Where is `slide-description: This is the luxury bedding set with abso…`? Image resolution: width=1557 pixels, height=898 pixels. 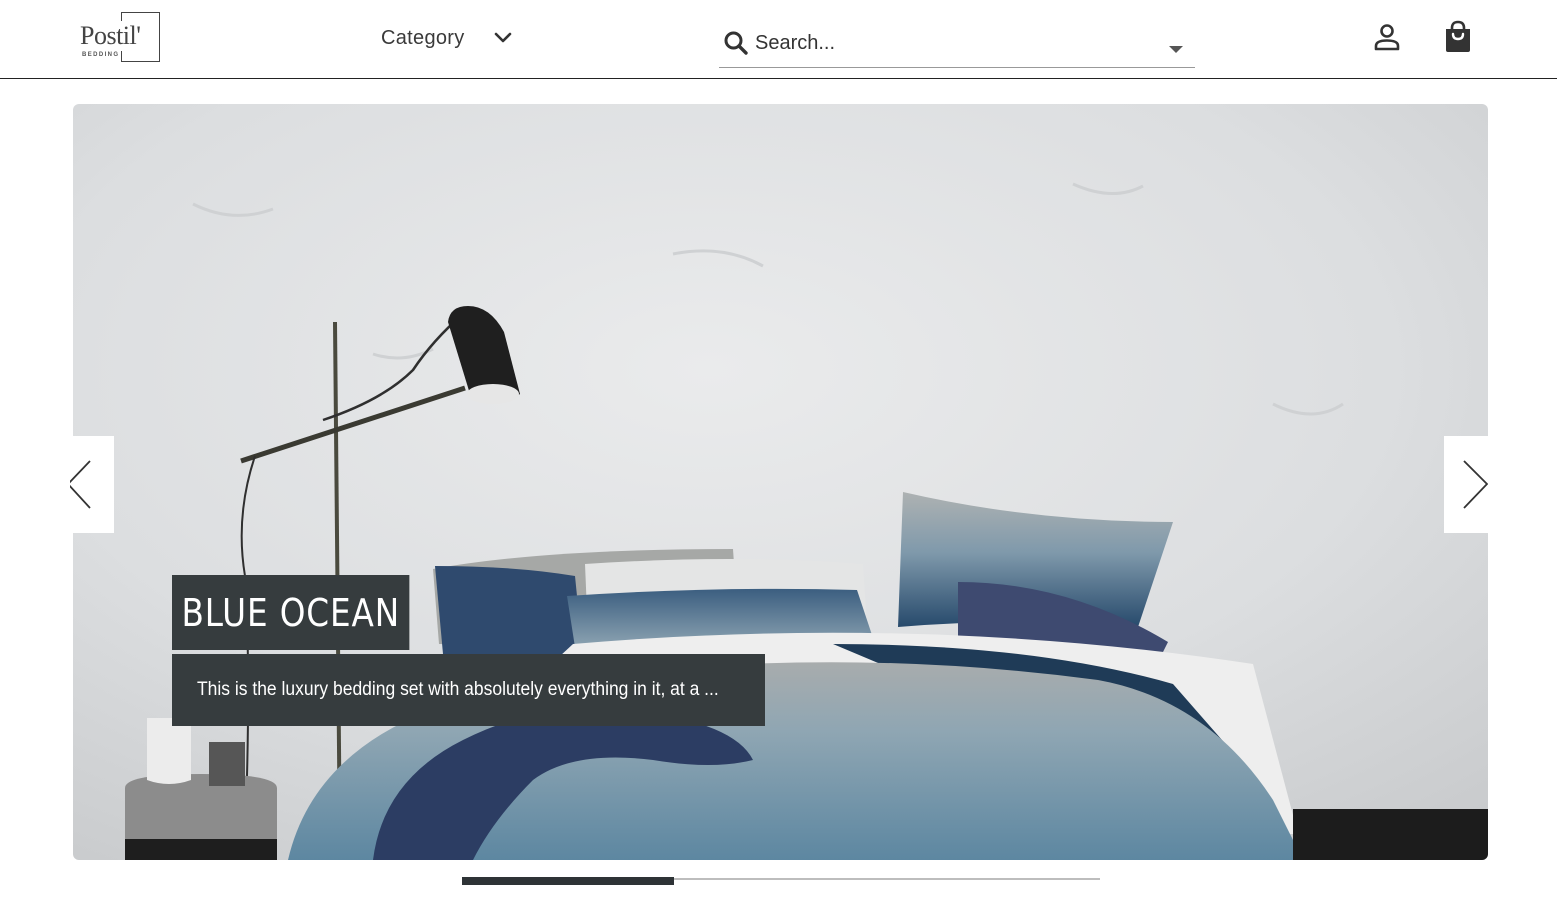
slide-description: This is the luxury bedding set with abso… is located at coordinates (468, 690).